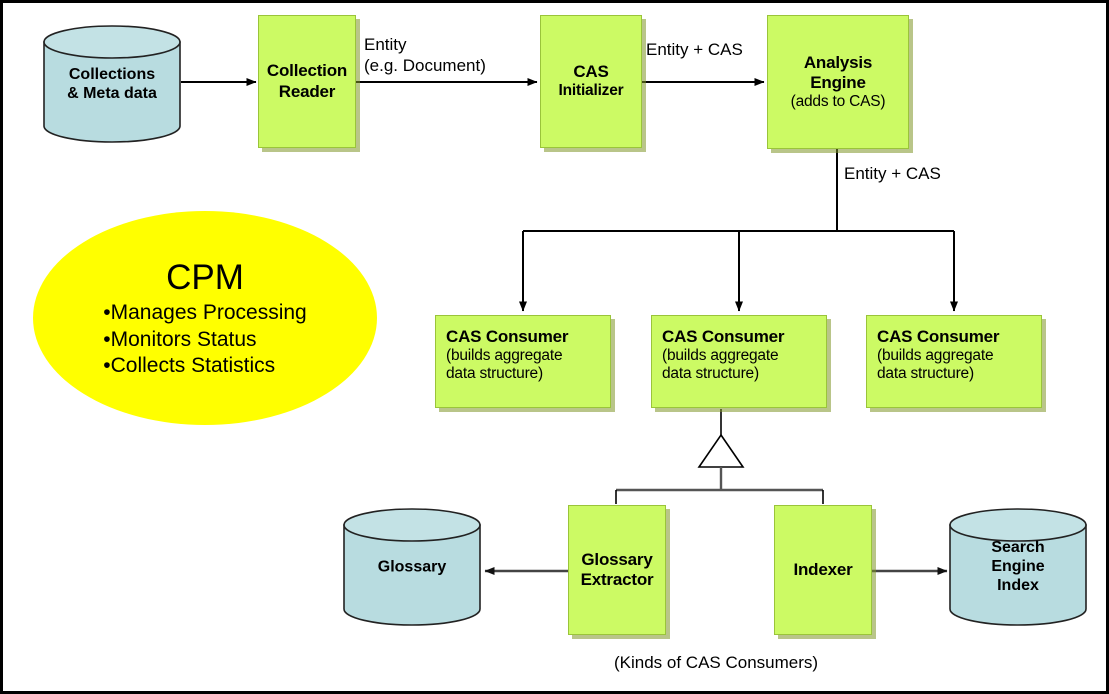 The image size is (1109, 694). Describe the element at coordinates (504, 356) in the screenshot. I see `cas-consumer-1-sub-1: (builds aggregate` at that location.